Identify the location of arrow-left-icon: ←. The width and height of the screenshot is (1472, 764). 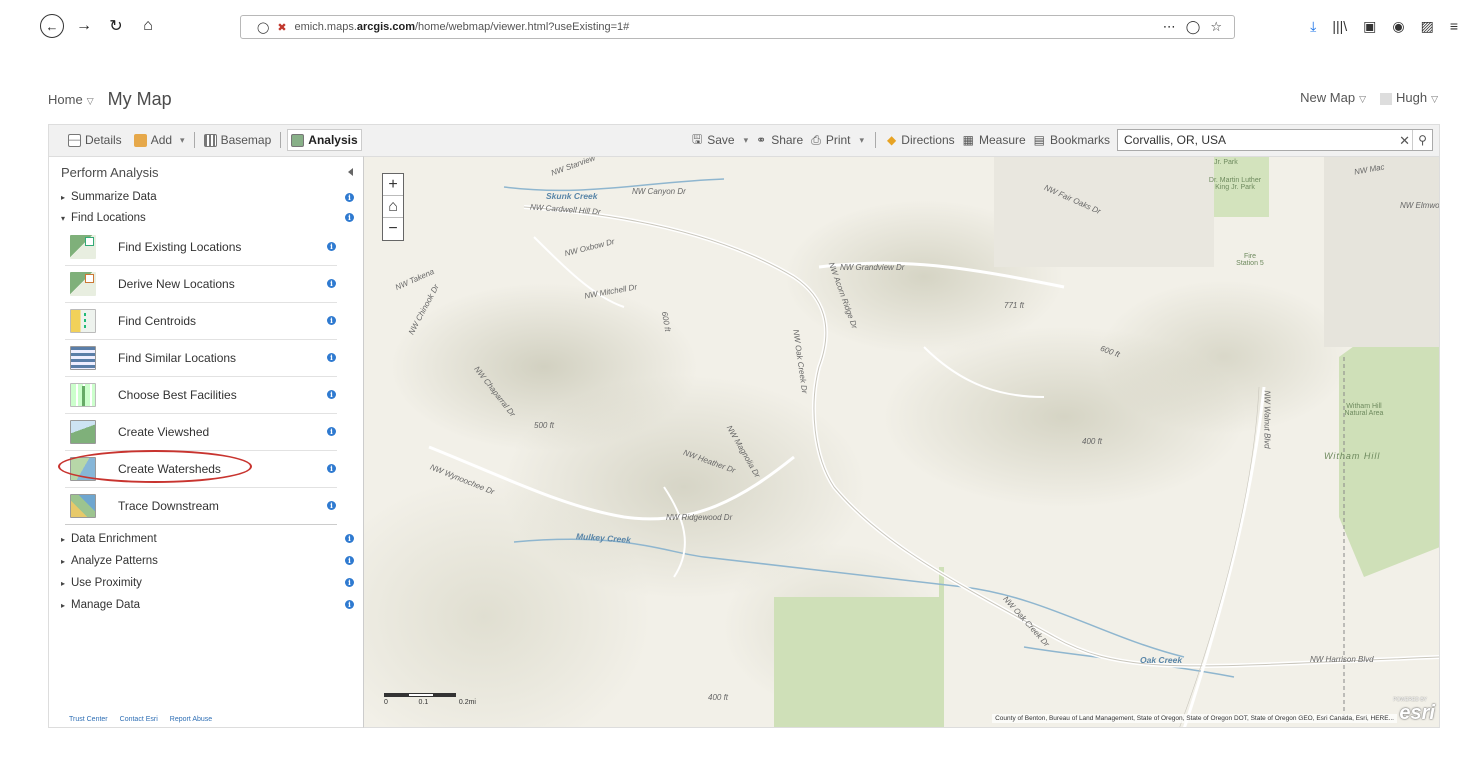
(52, 26).